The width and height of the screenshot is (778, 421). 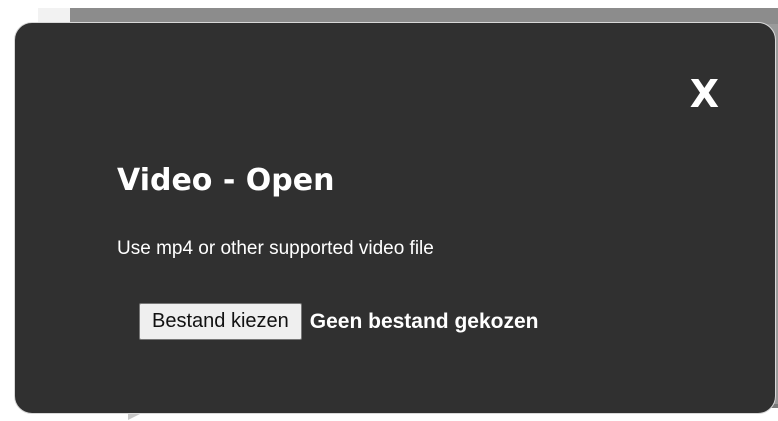 I want to click on close-button: X, so click(x=704, y=94).